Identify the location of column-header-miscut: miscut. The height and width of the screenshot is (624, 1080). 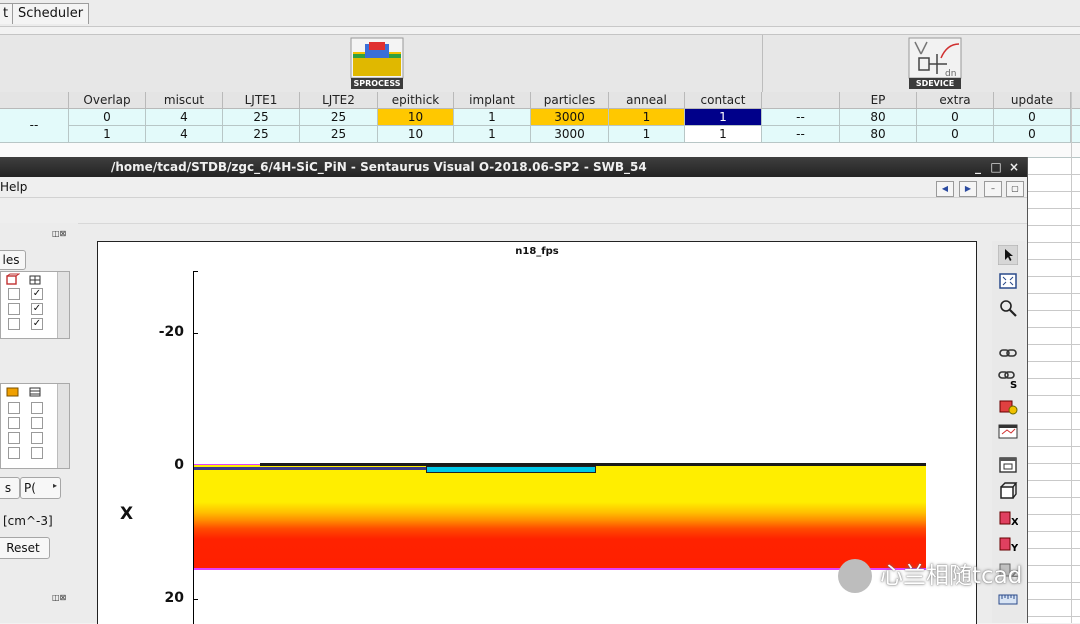
(184, 100).